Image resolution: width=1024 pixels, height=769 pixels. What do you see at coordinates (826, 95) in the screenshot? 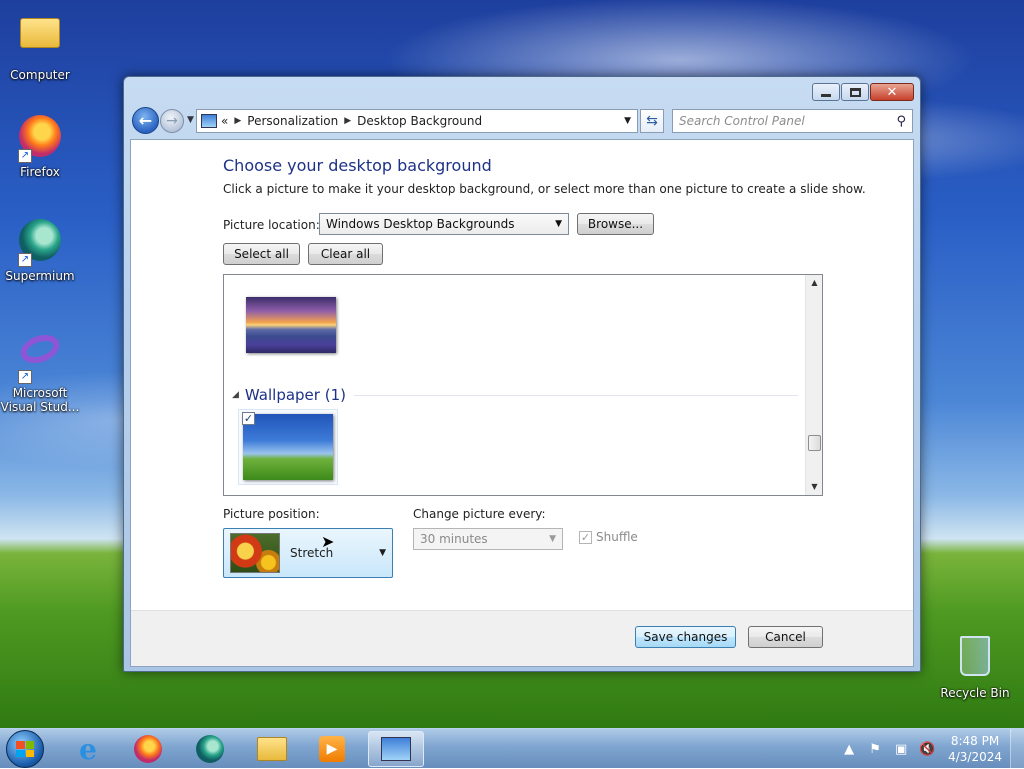
I see `minimize-icon` at bounding box center [826, 95].